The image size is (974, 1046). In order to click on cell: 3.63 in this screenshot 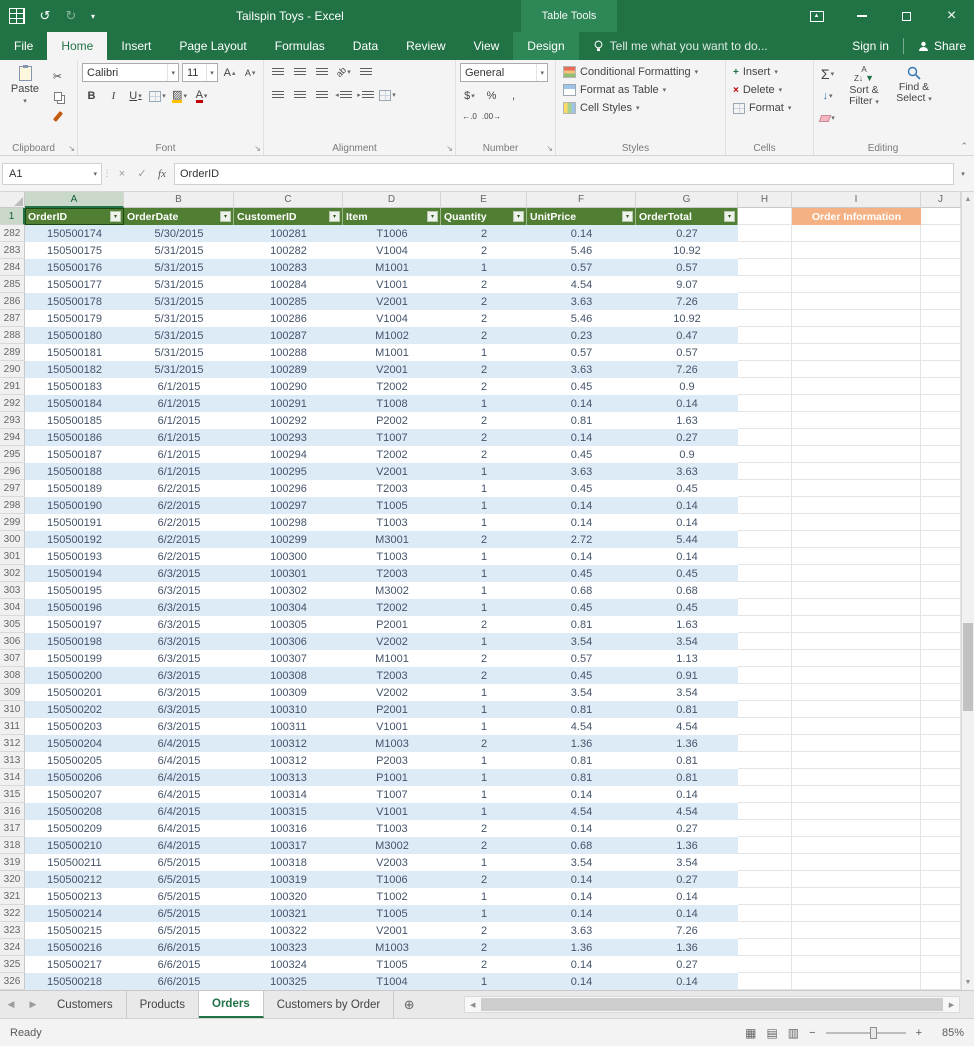, I will do `click(687, 471)`.